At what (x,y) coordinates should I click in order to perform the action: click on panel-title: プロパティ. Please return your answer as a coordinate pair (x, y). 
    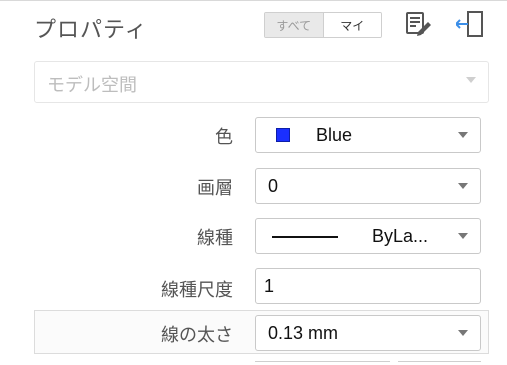
    Looking at the image, I should click on (91, 30).